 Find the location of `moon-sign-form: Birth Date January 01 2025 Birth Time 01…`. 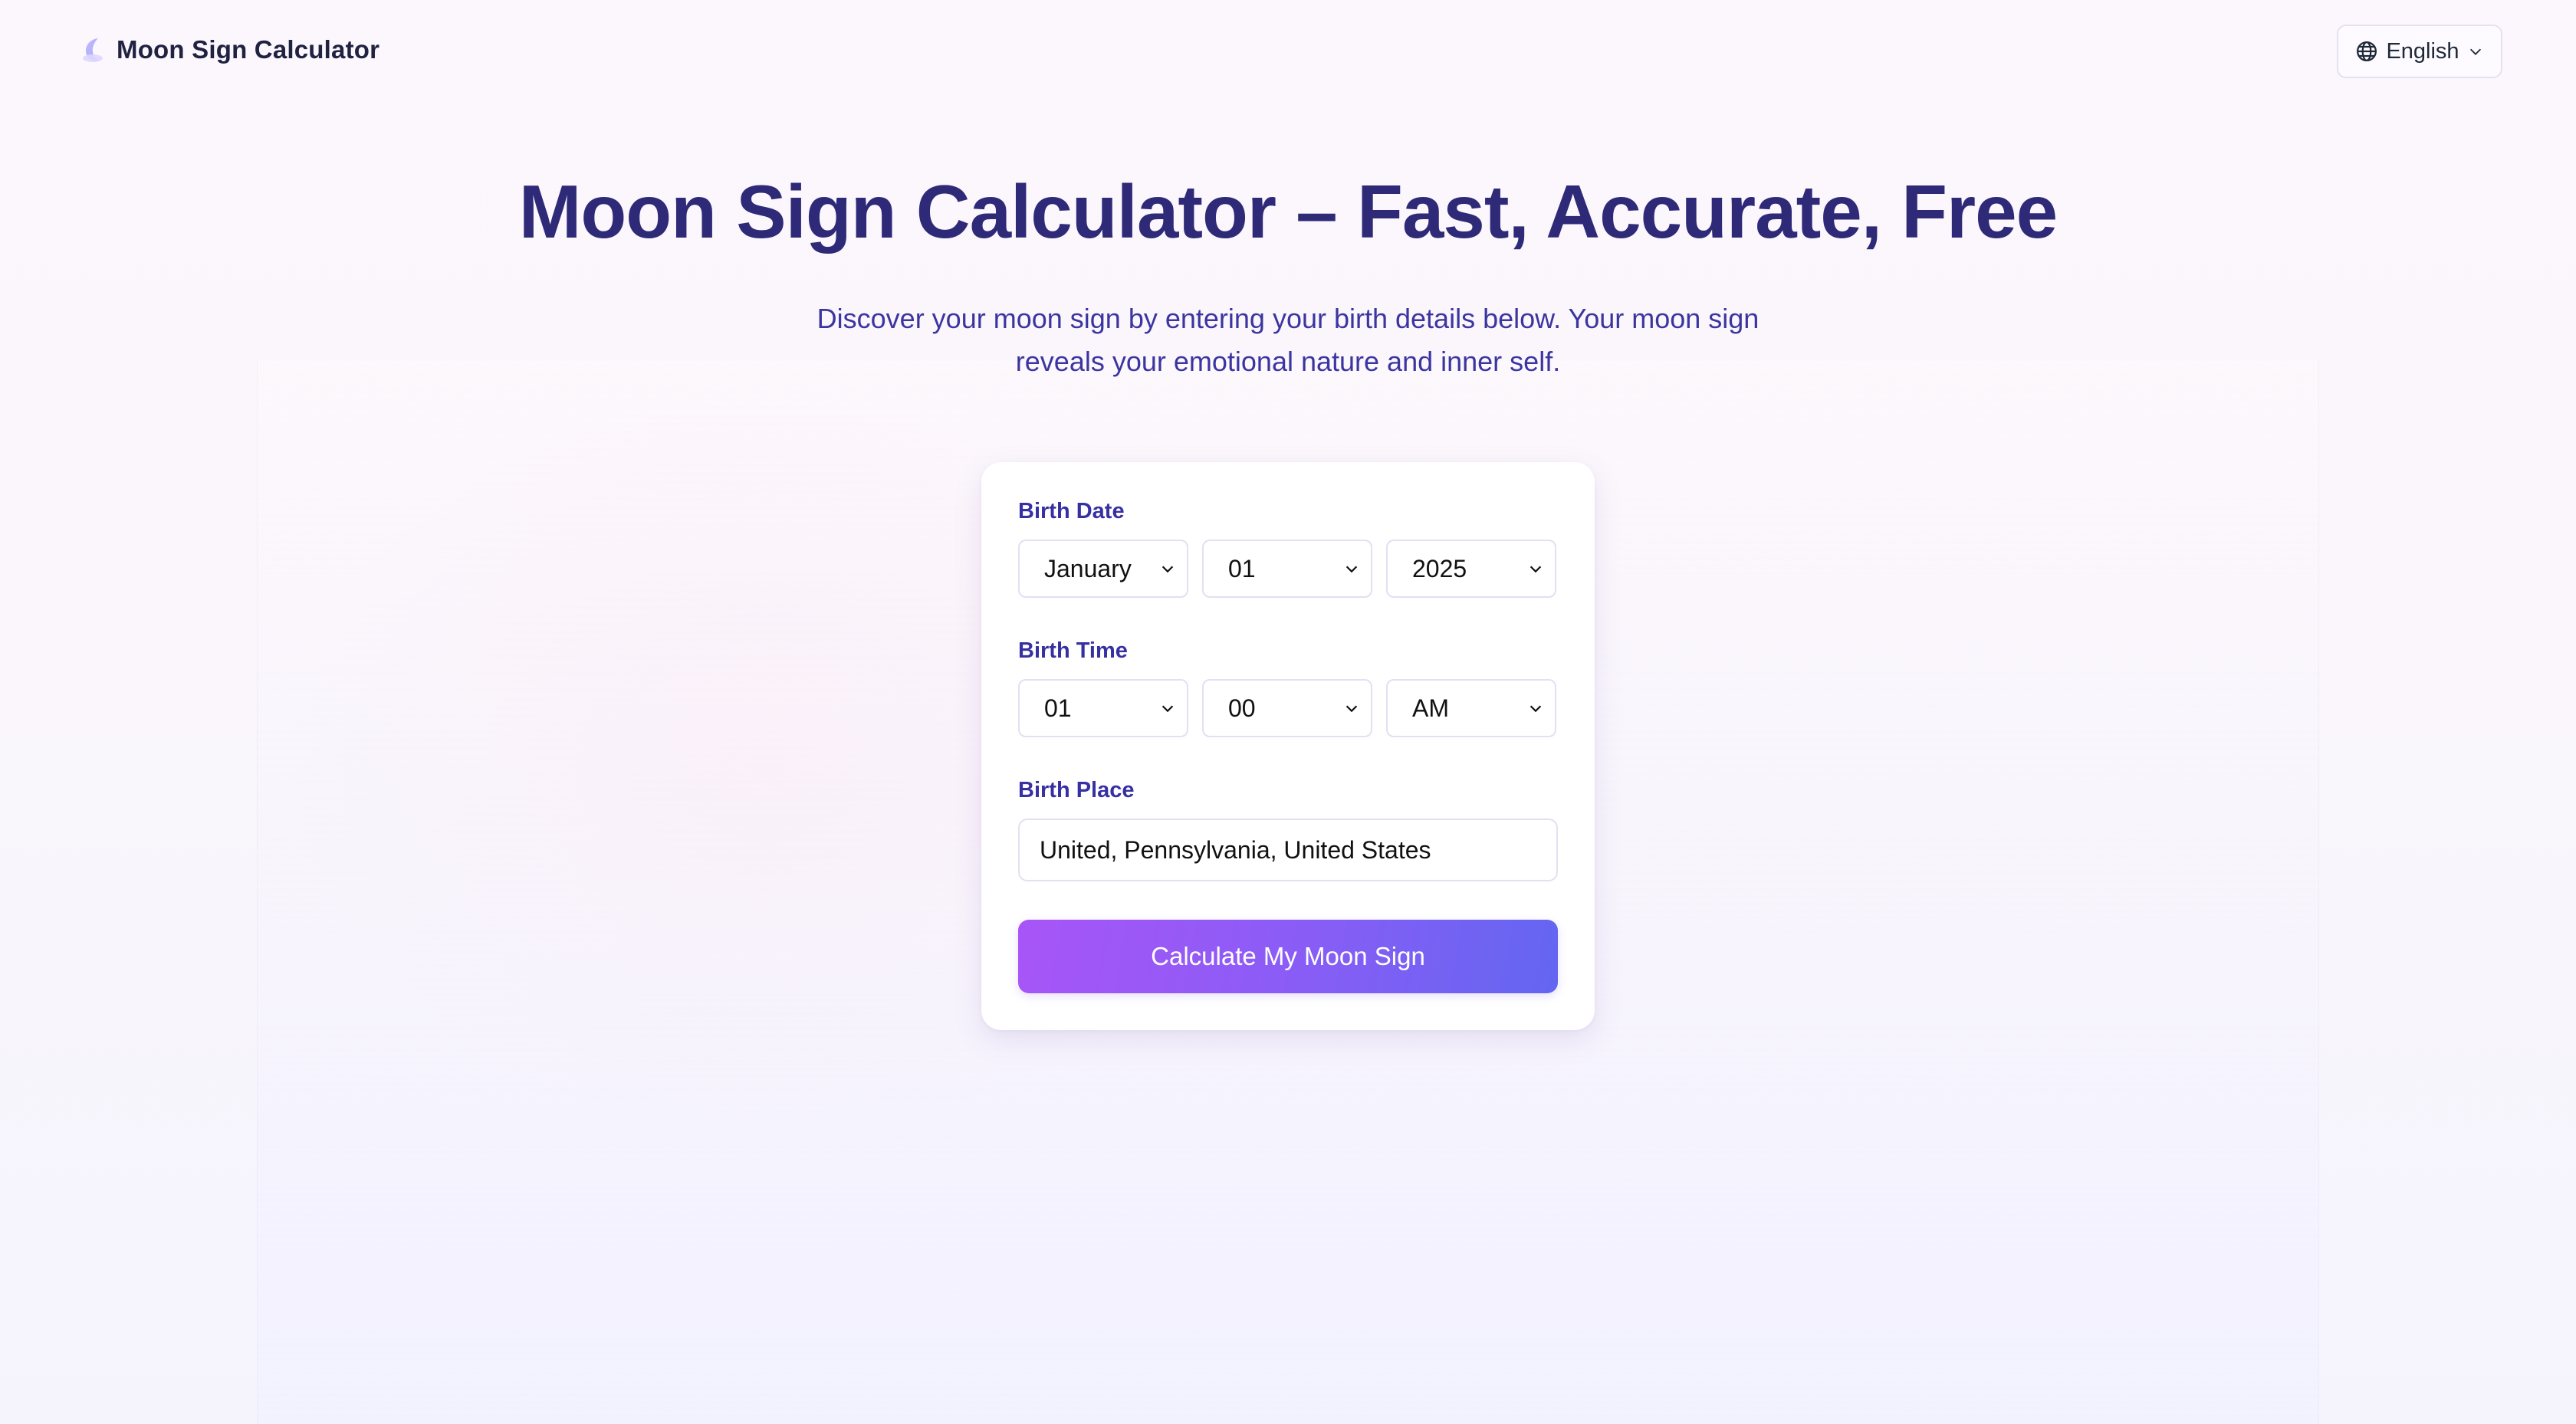

moon-sign-form: Birth Date January 01 2025 Birth Time 01… is located at coordinates (1288, 746).